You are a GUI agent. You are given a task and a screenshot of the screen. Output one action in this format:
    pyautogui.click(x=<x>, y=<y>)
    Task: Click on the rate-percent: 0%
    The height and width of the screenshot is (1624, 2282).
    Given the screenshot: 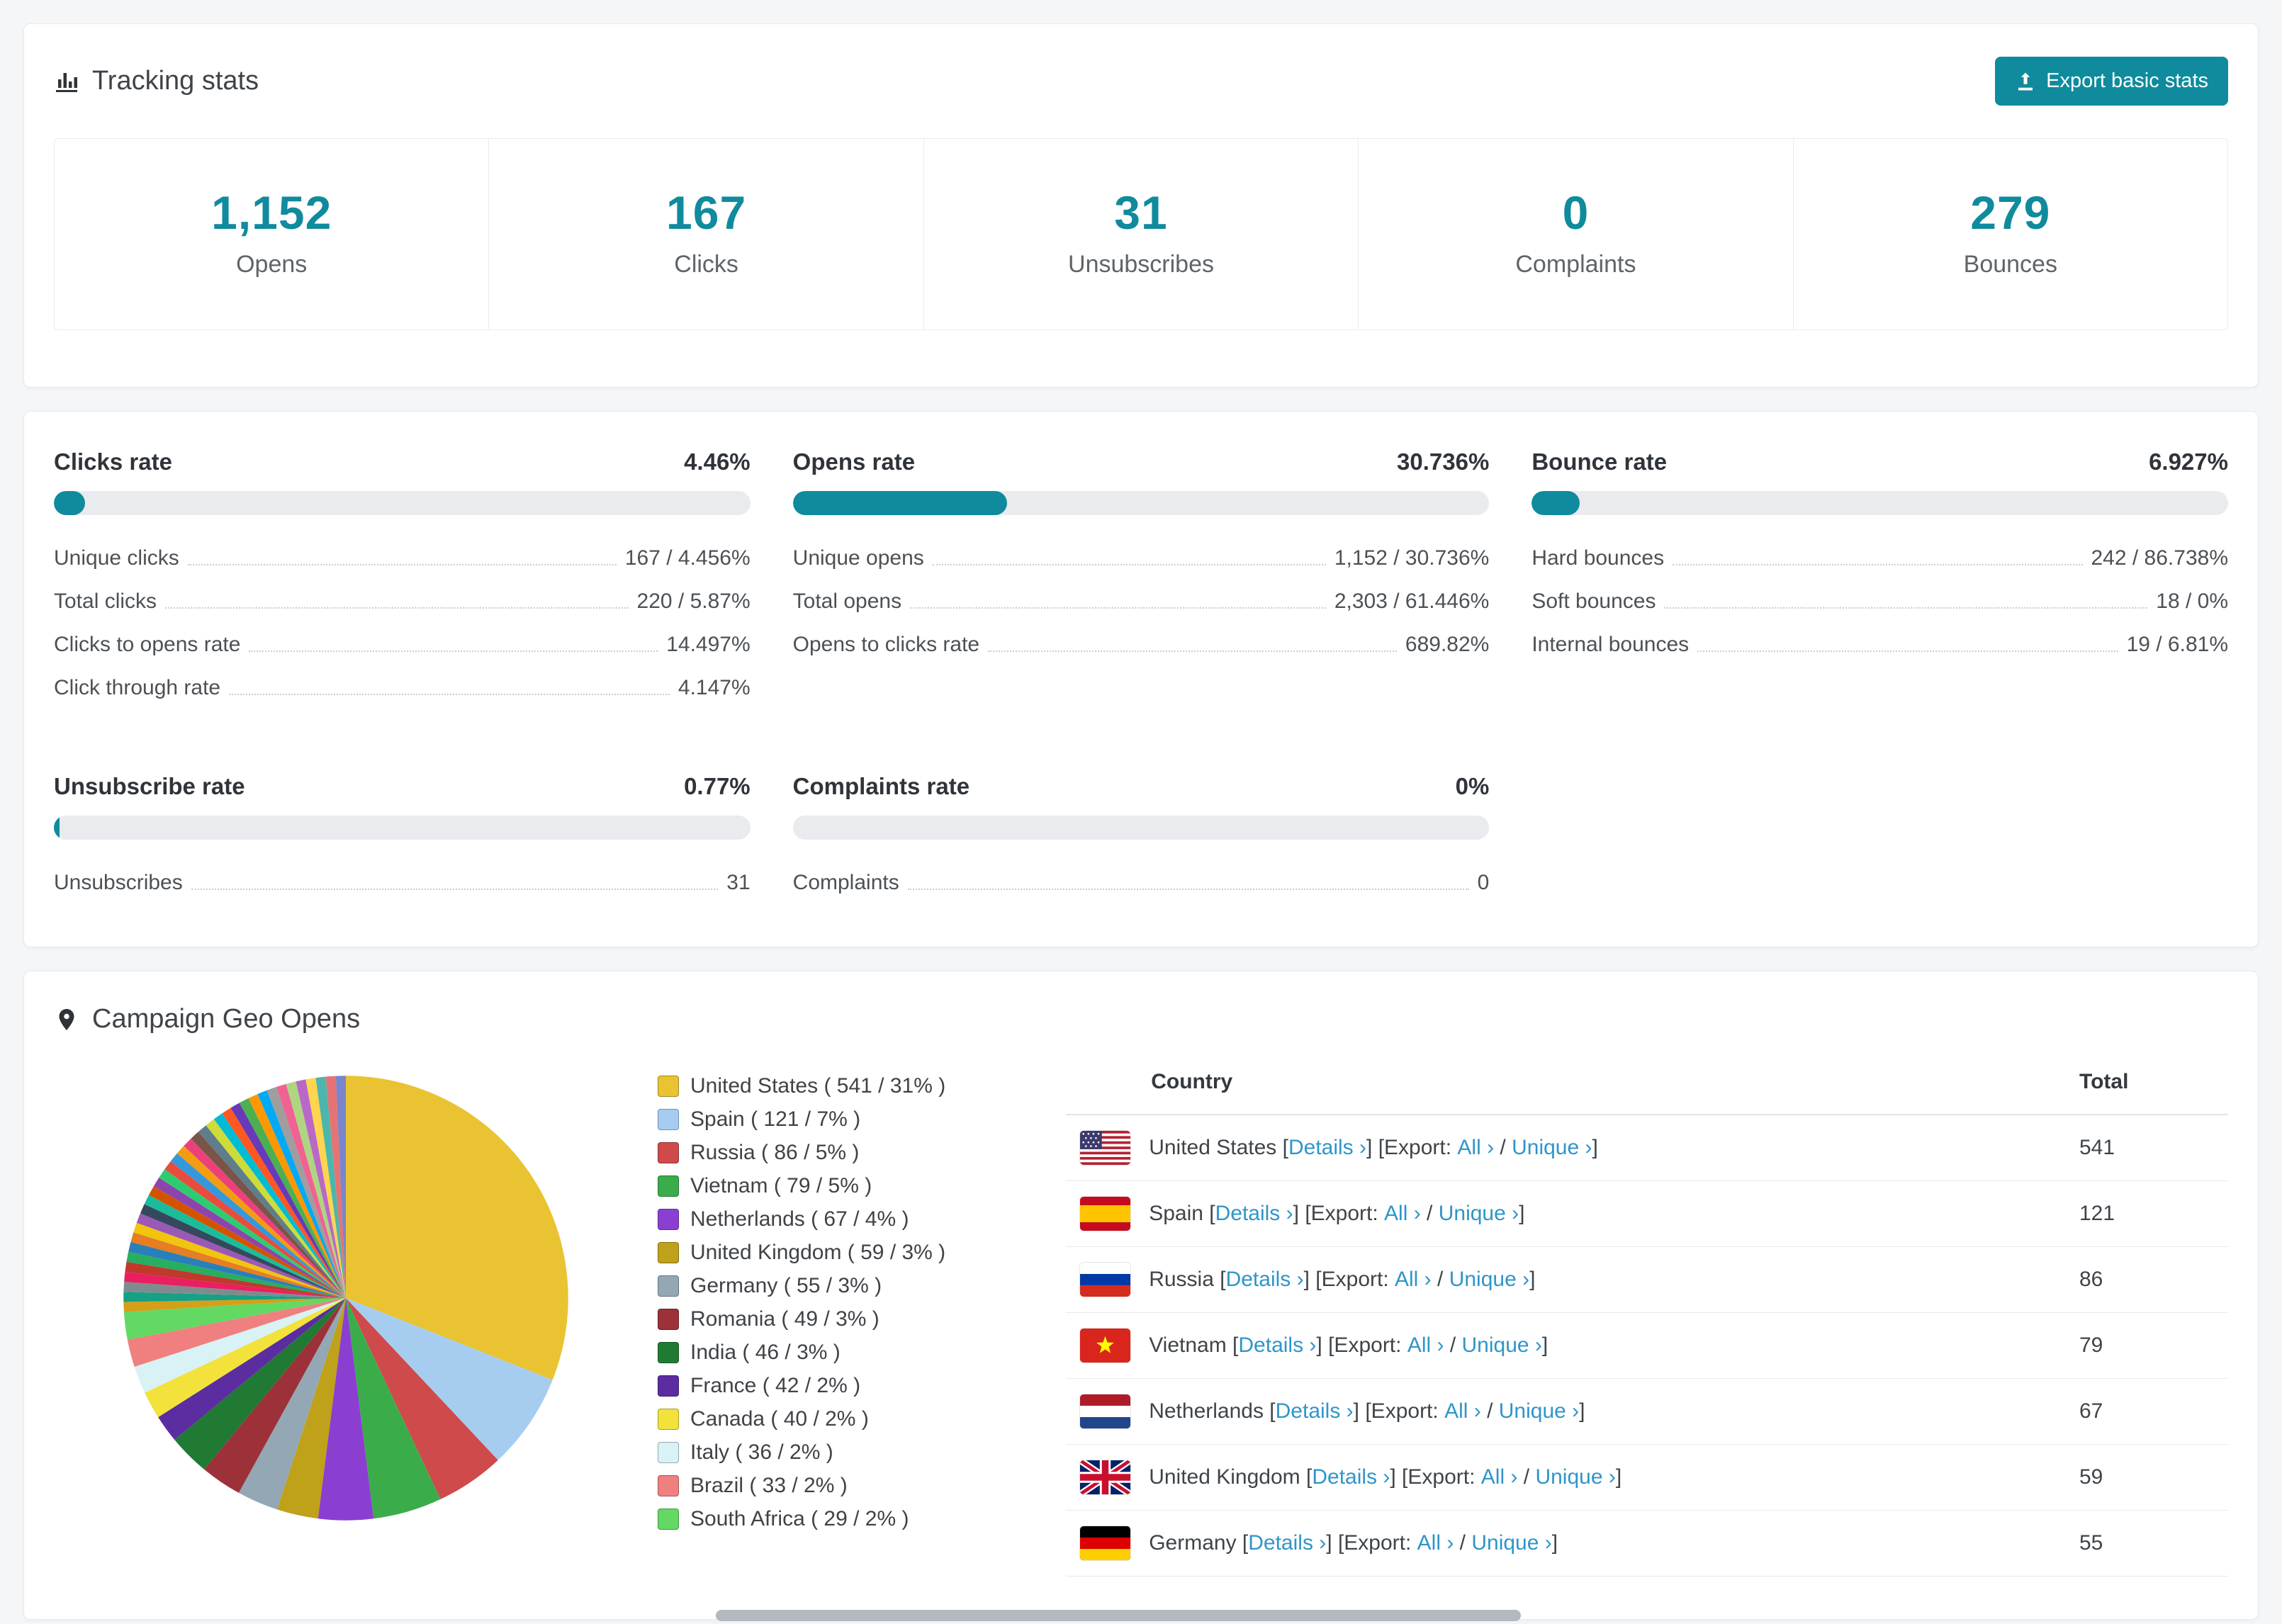 What is the action you would take?
    pyautogui.click(x=1473, y=786)
    